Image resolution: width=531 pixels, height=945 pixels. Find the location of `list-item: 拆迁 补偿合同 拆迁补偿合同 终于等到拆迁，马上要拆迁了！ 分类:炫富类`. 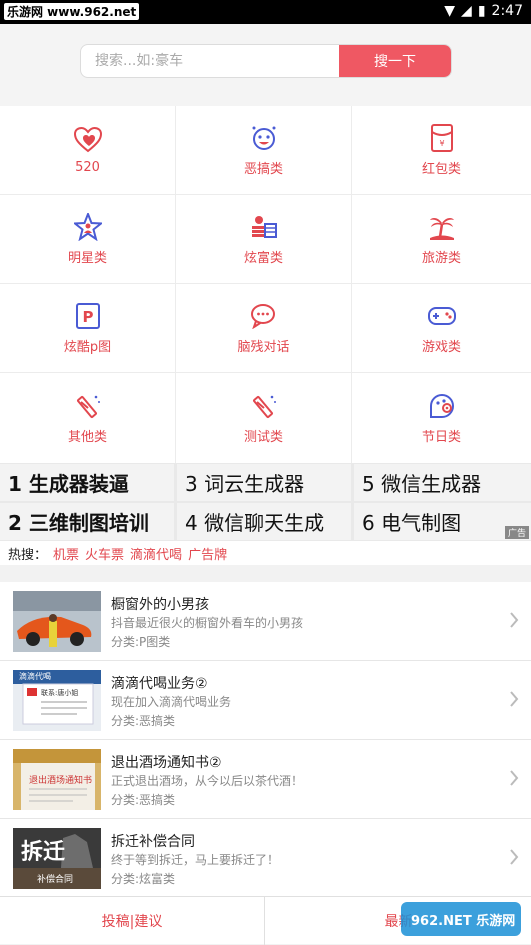

list-item: 拆迁 补偿合同 拆迁补偿合同 终于等到拆迁，马上要拆迁了！ 分类:炫富类 is located at coordinates (265, 858).